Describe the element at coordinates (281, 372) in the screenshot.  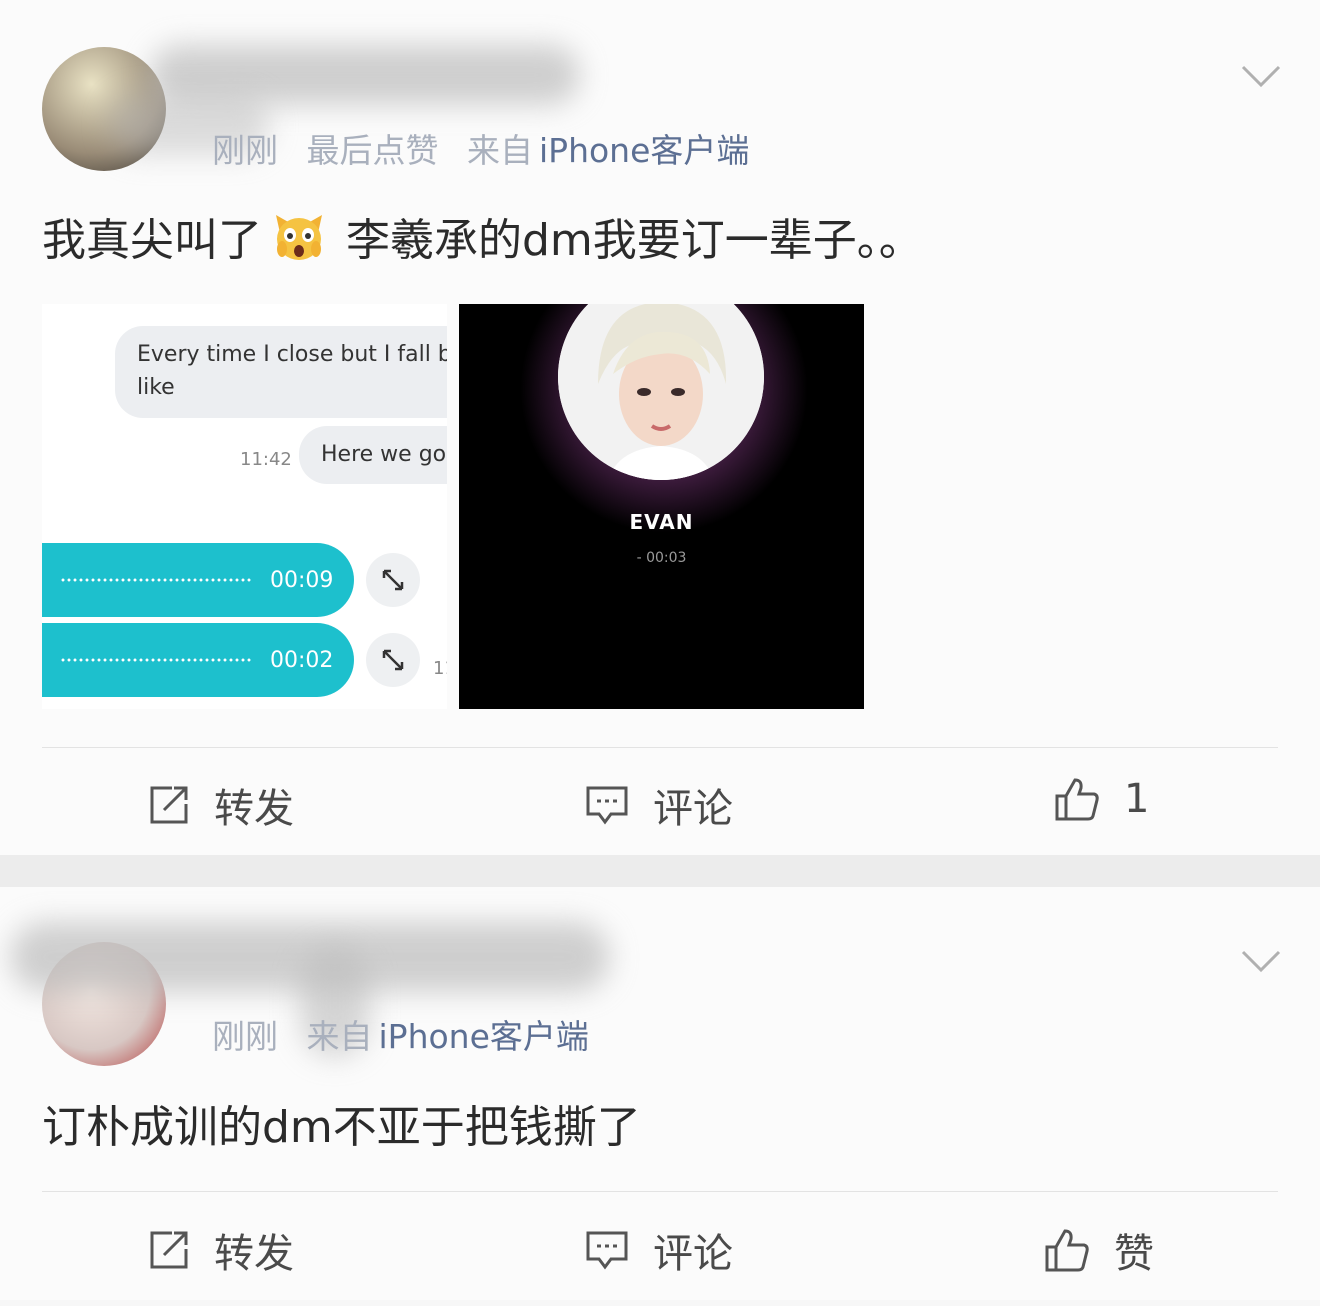
I see `chat-bubble-message1: Every time I close but I fall b like` at that location.